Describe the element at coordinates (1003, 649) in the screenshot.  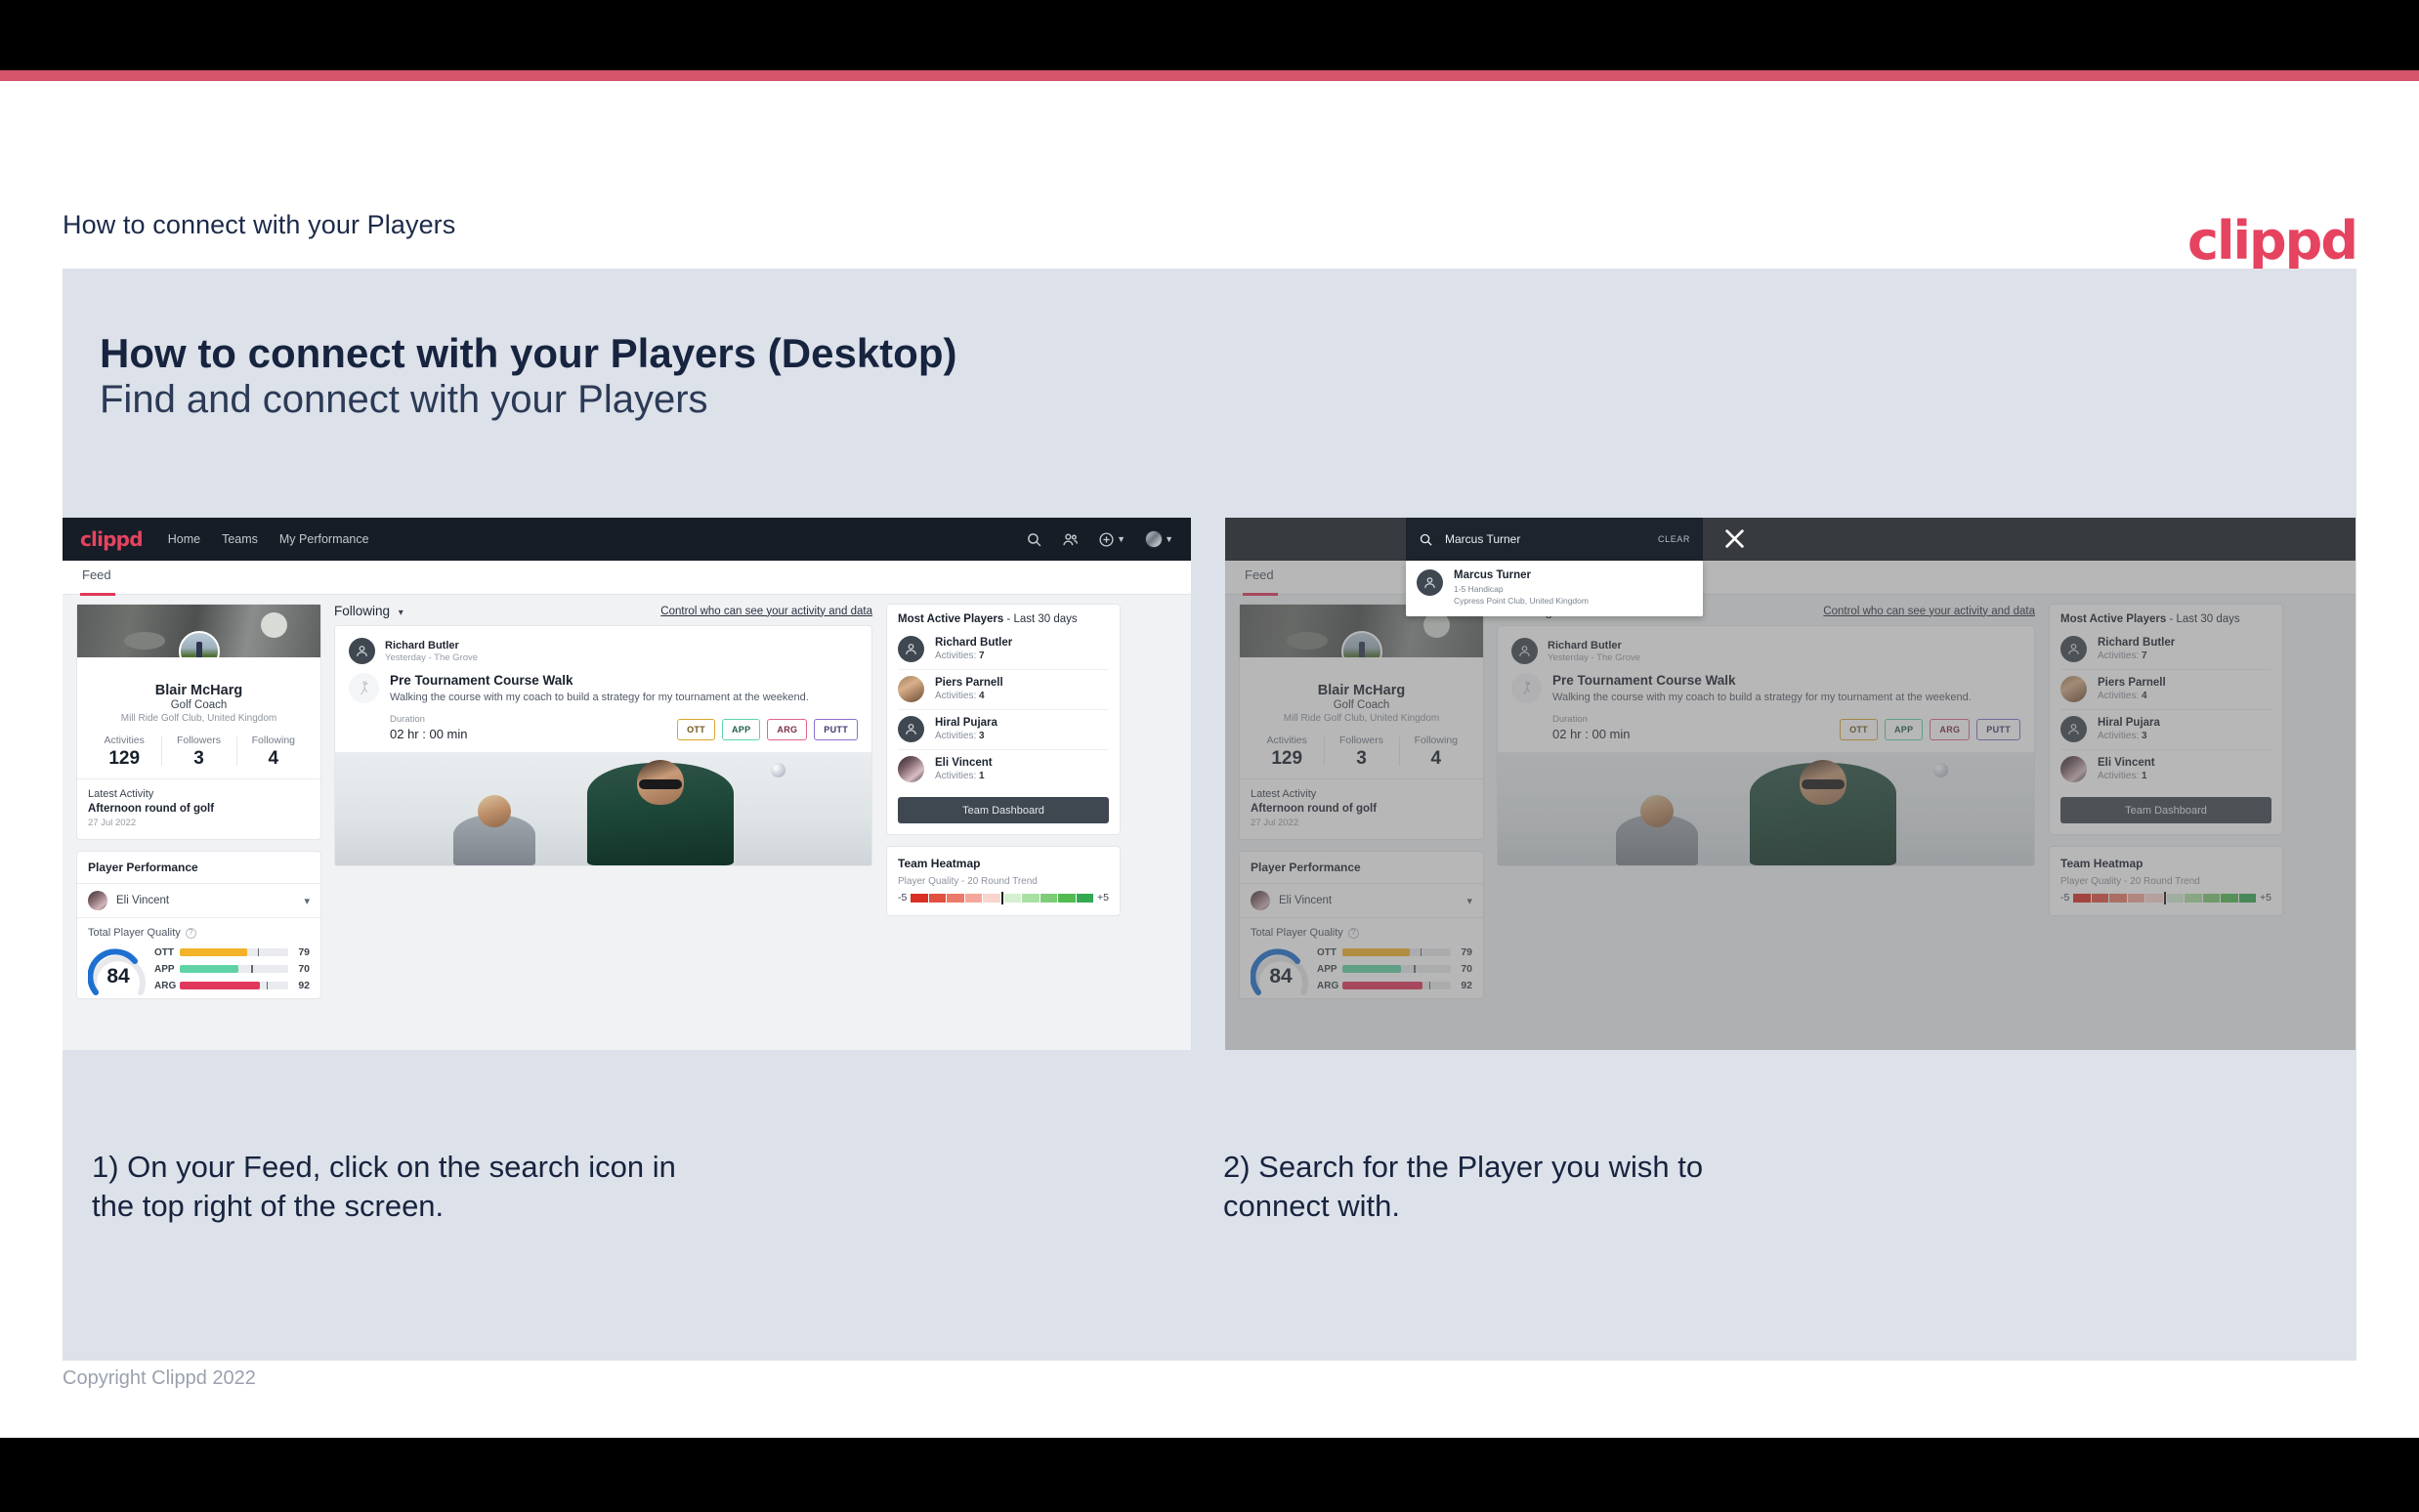
I see `player-row: Richard Butler Activities: 7` at that location.